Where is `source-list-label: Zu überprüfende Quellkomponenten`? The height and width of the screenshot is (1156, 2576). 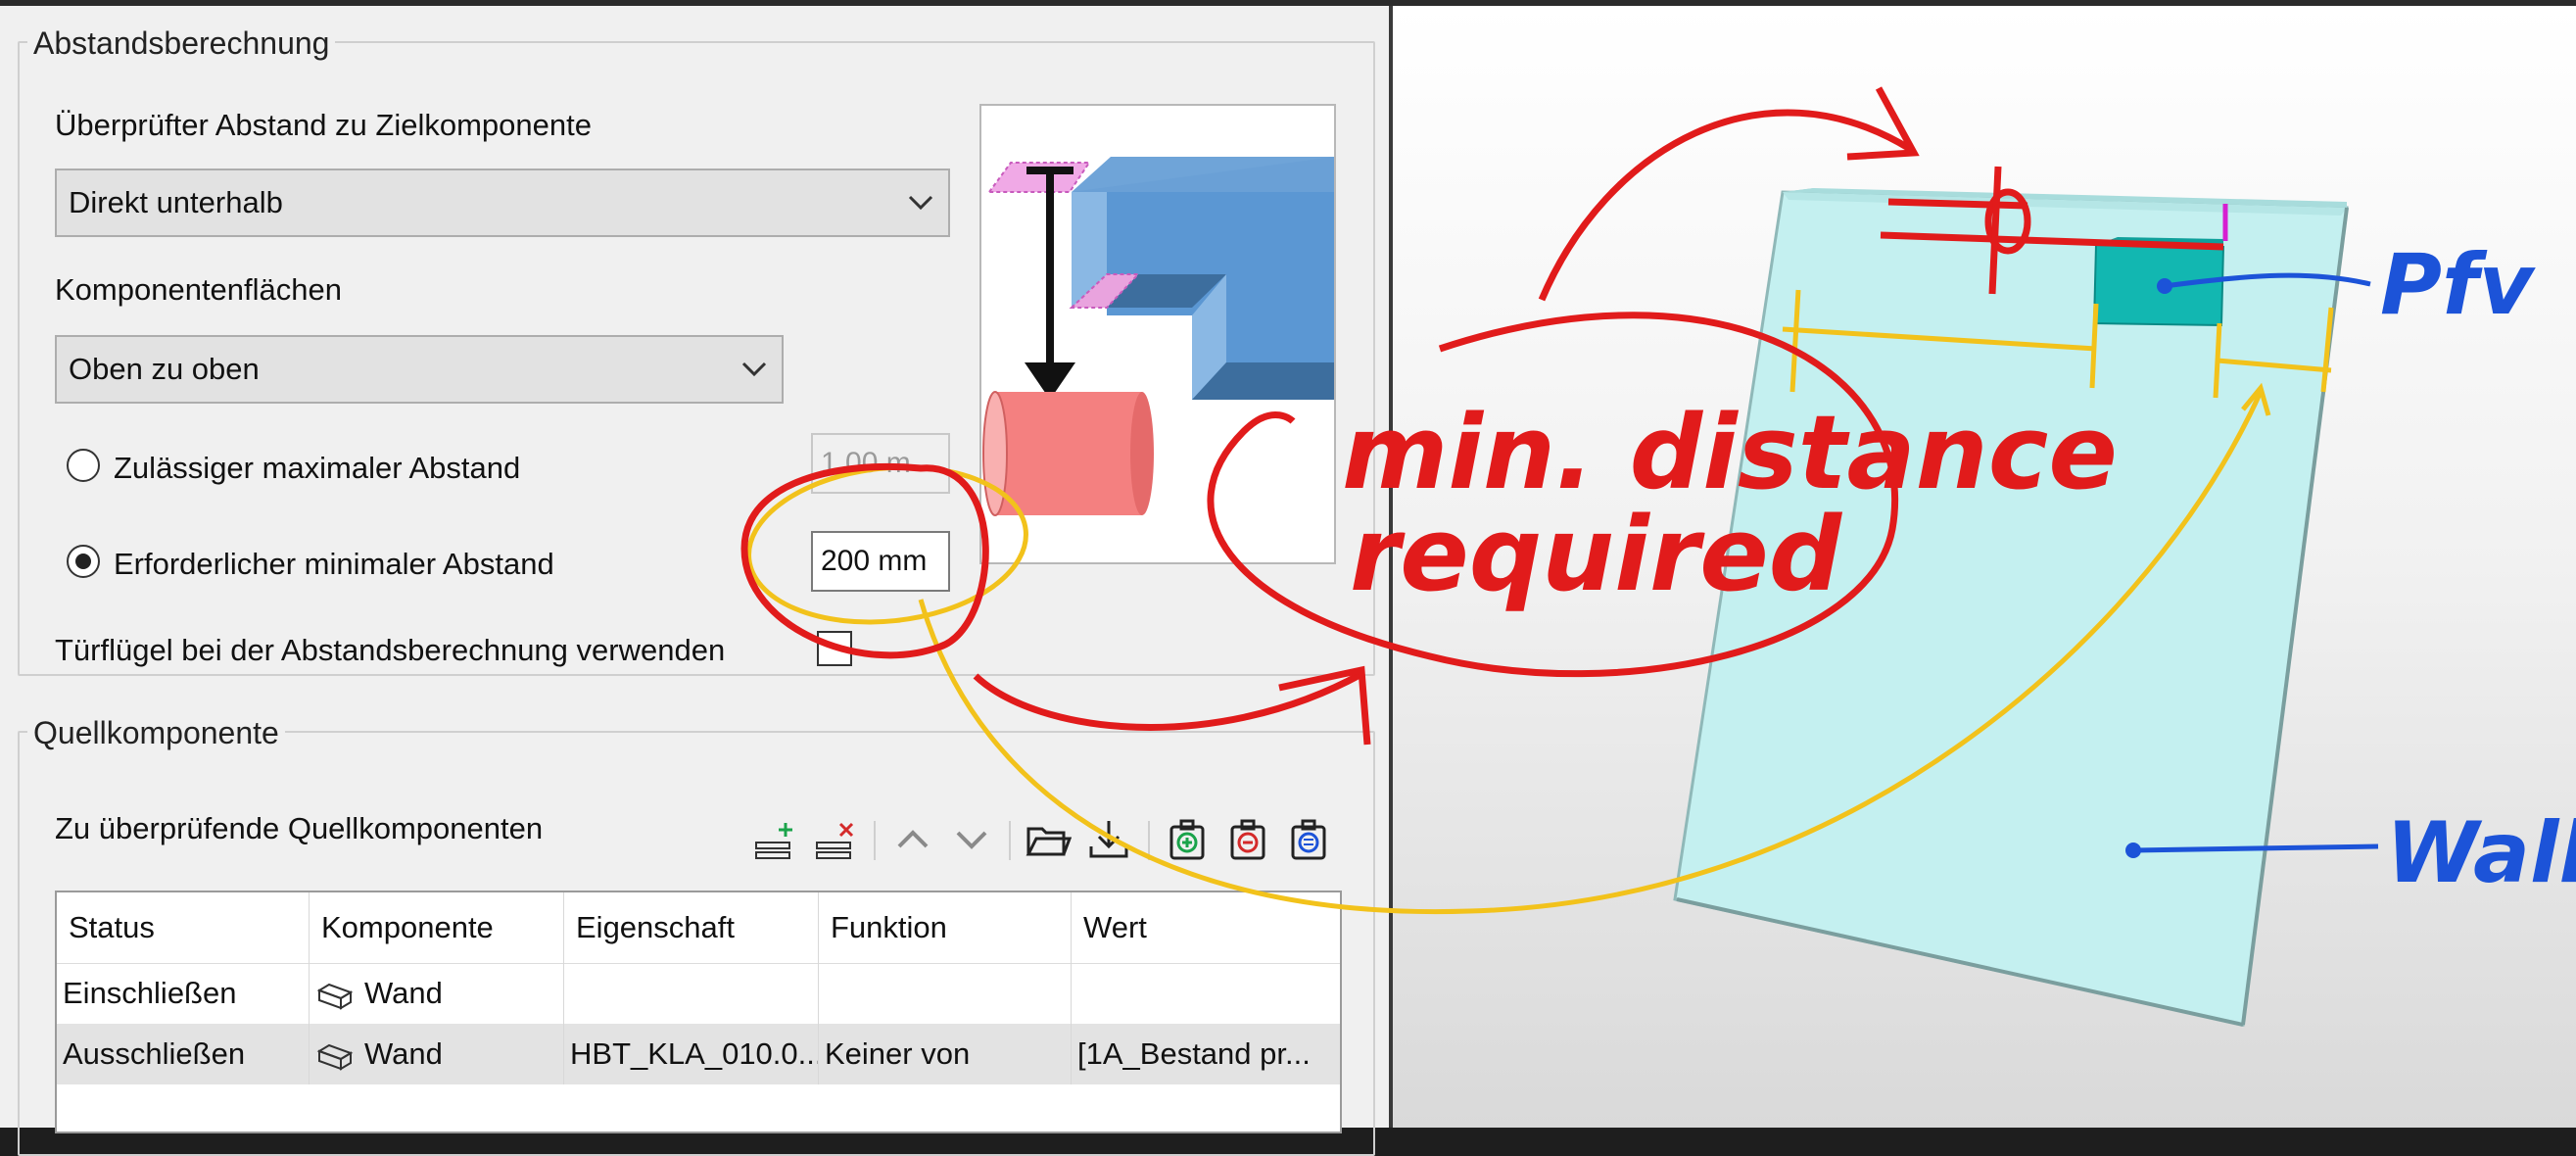
source-list-label: Zu überprüfende Quellkomponenten is located at coordinates (300, 828).